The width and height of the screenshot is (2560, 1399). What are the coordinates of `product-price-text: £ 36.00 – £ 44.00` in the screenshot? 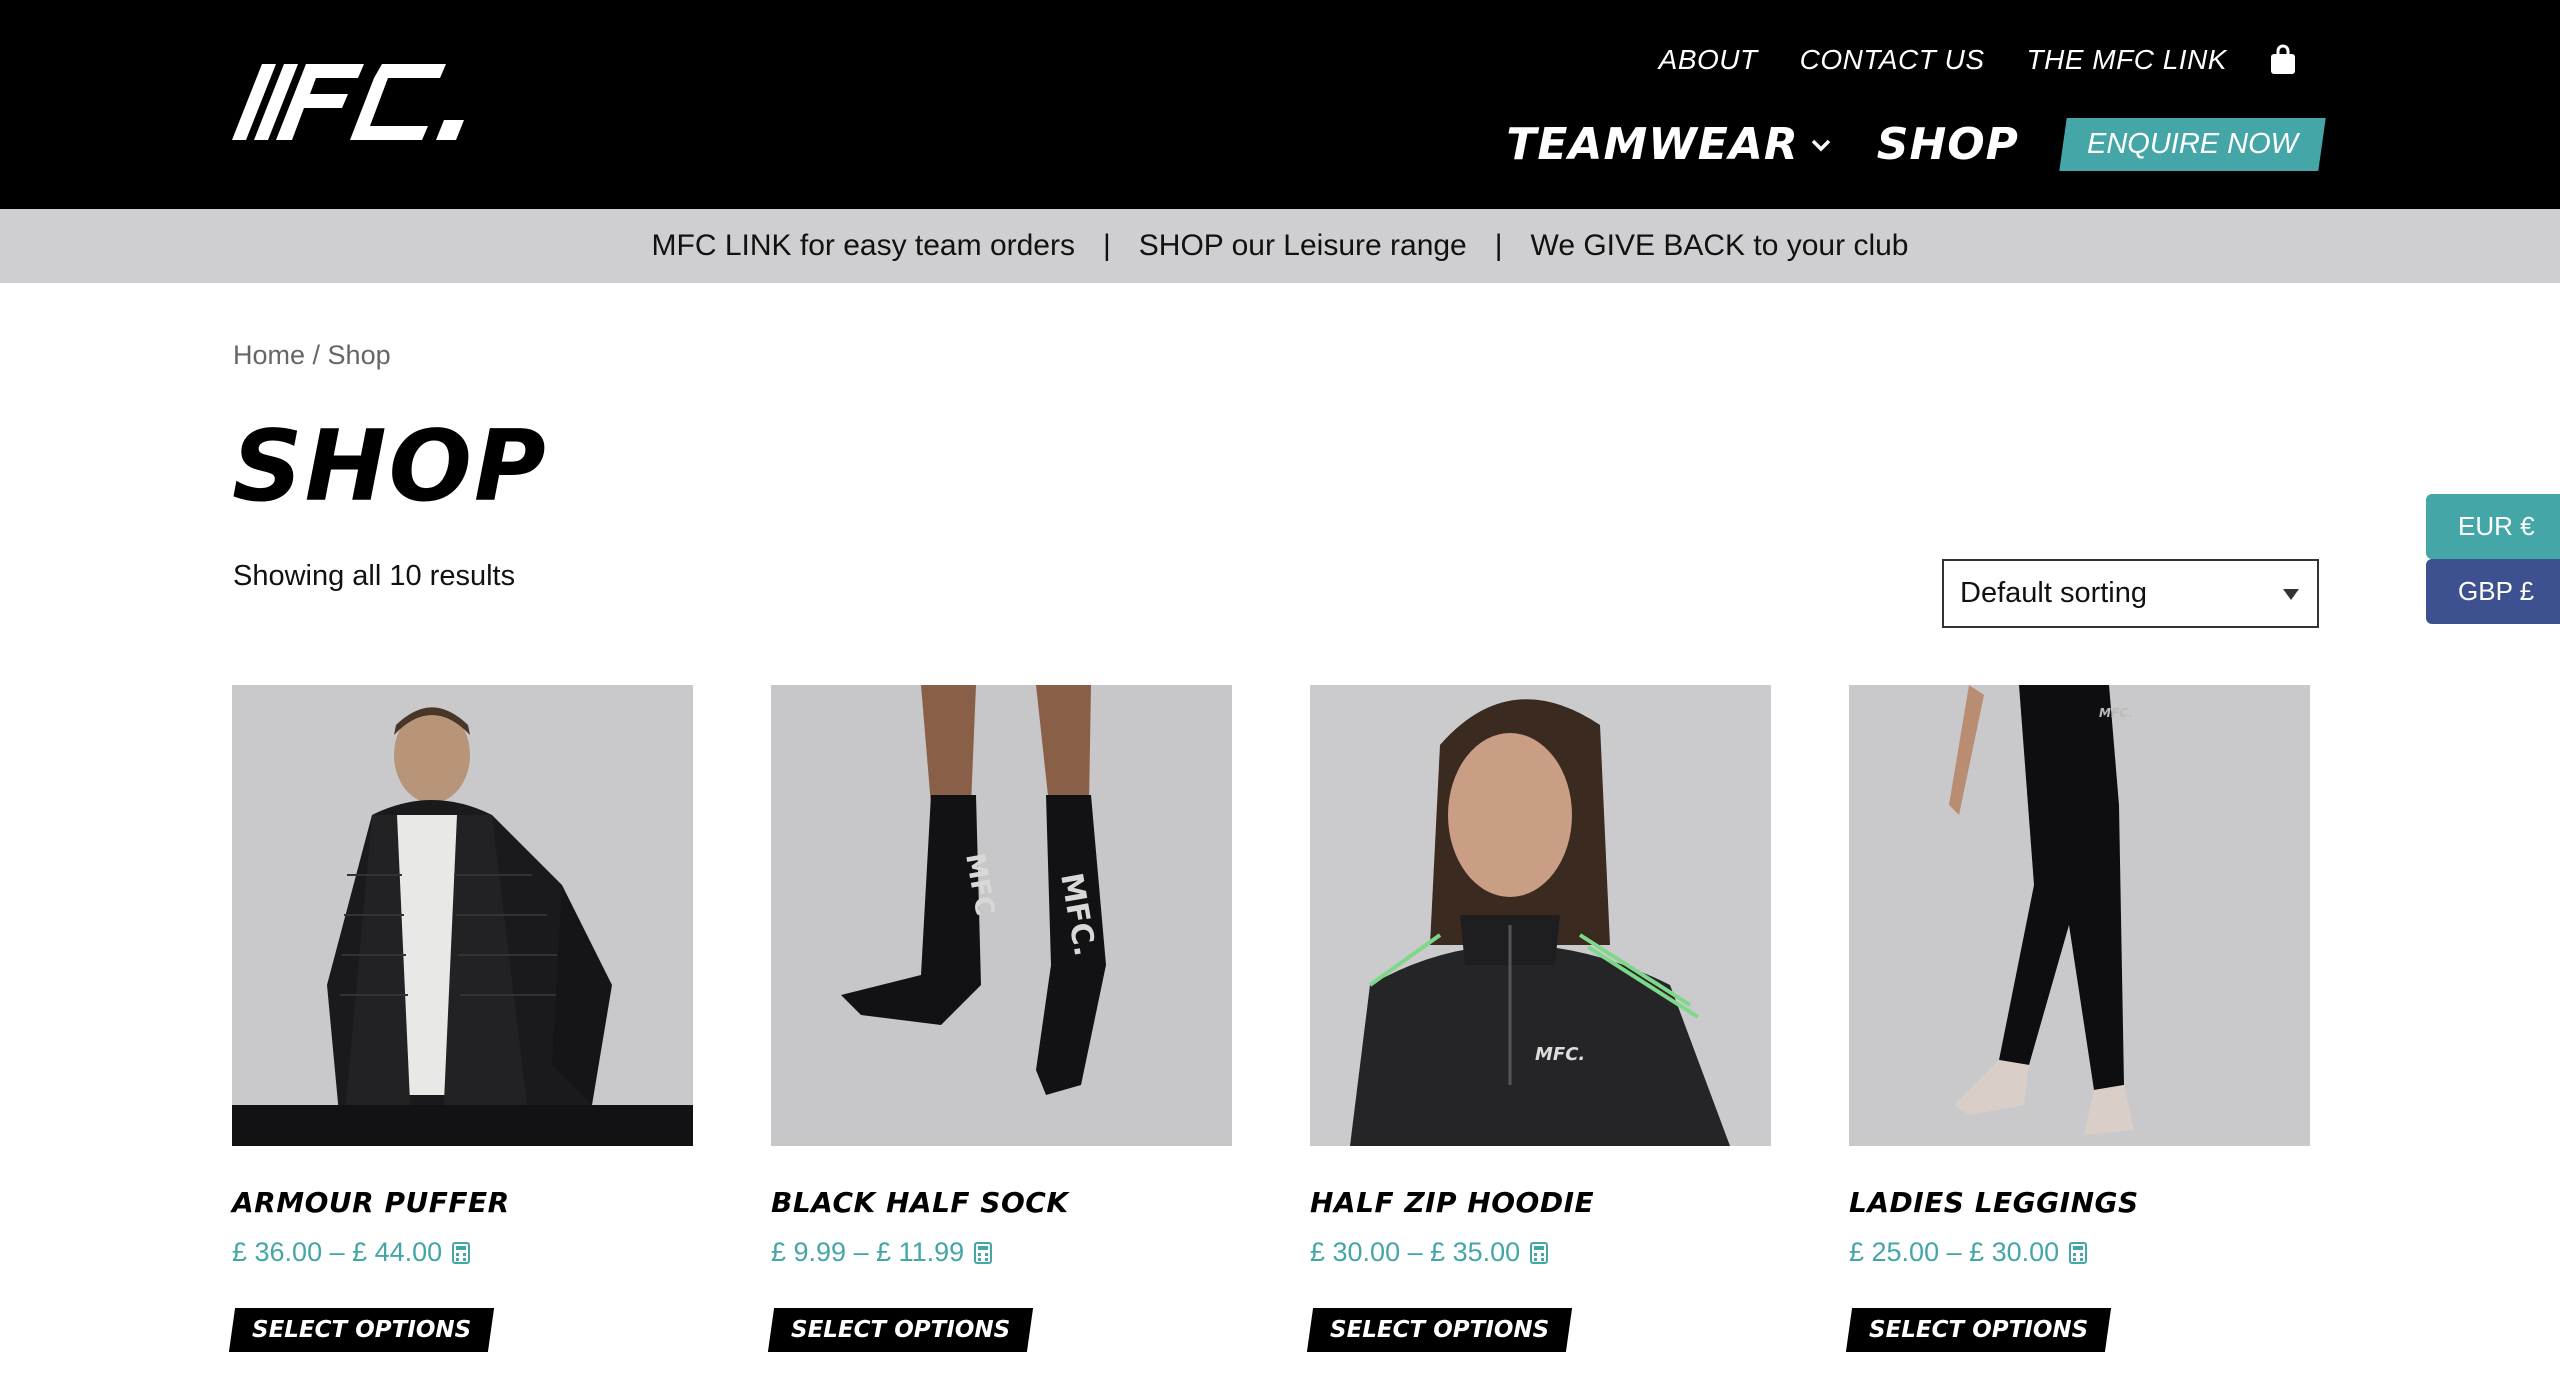 It's located at (337, 1252).